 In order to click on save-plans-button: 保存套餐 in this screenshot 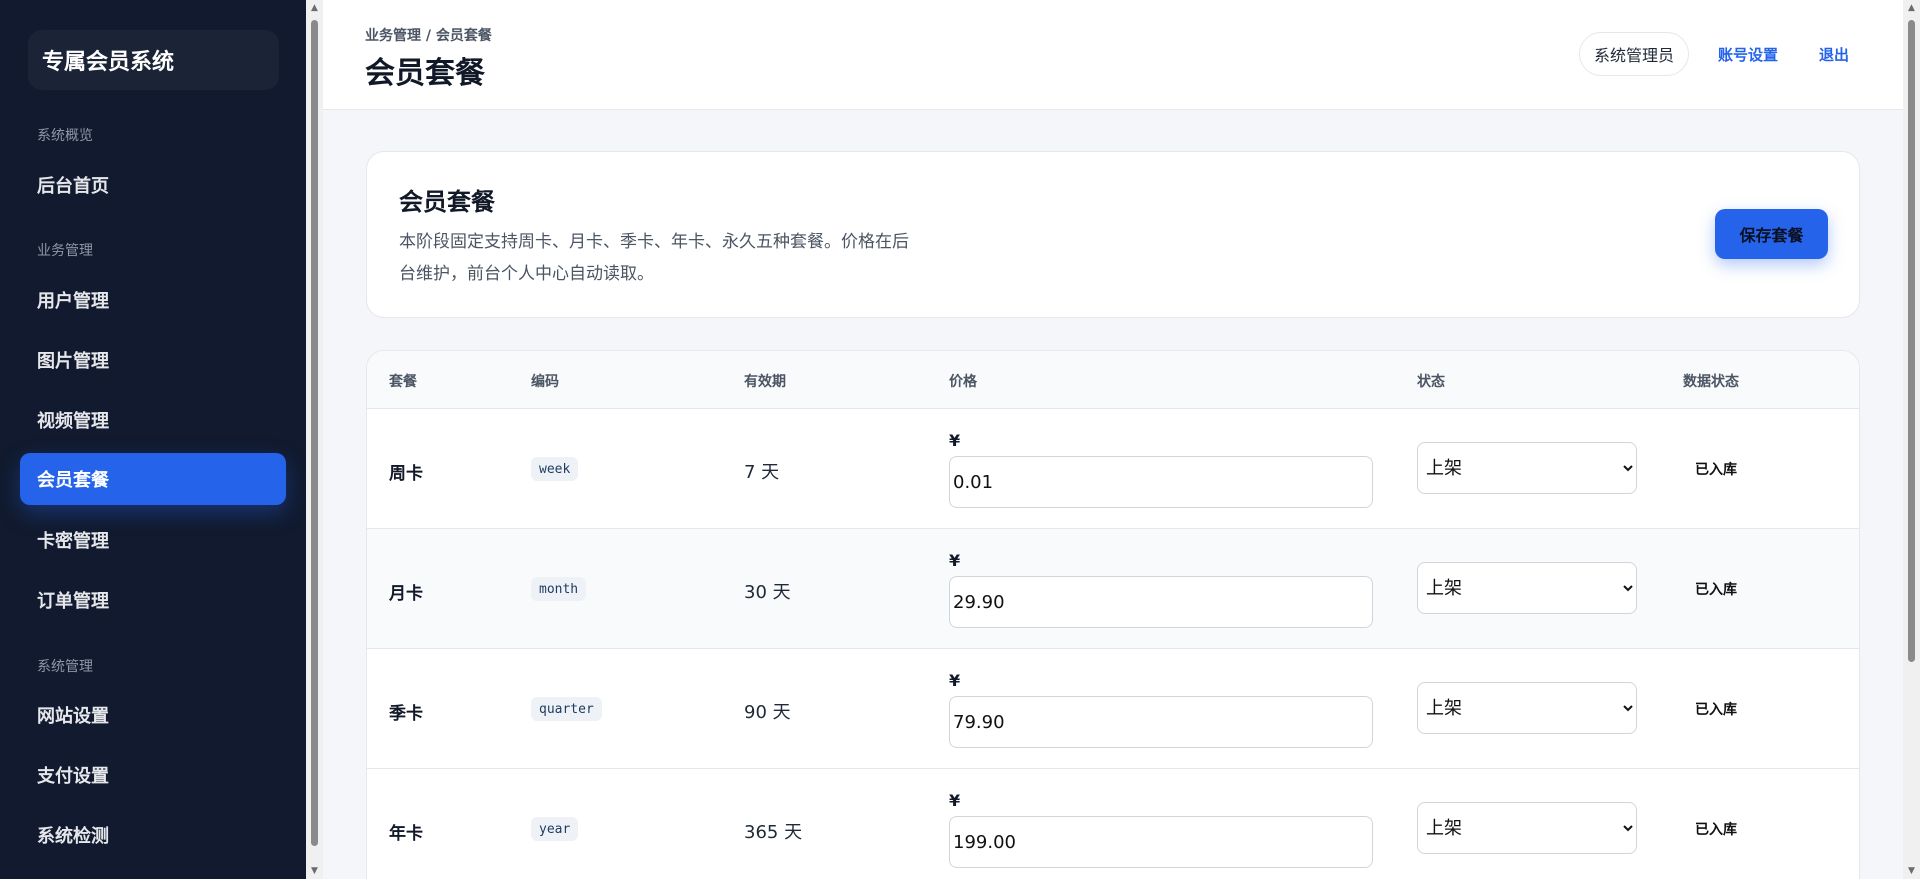, I will do `click(1771, 234)`.